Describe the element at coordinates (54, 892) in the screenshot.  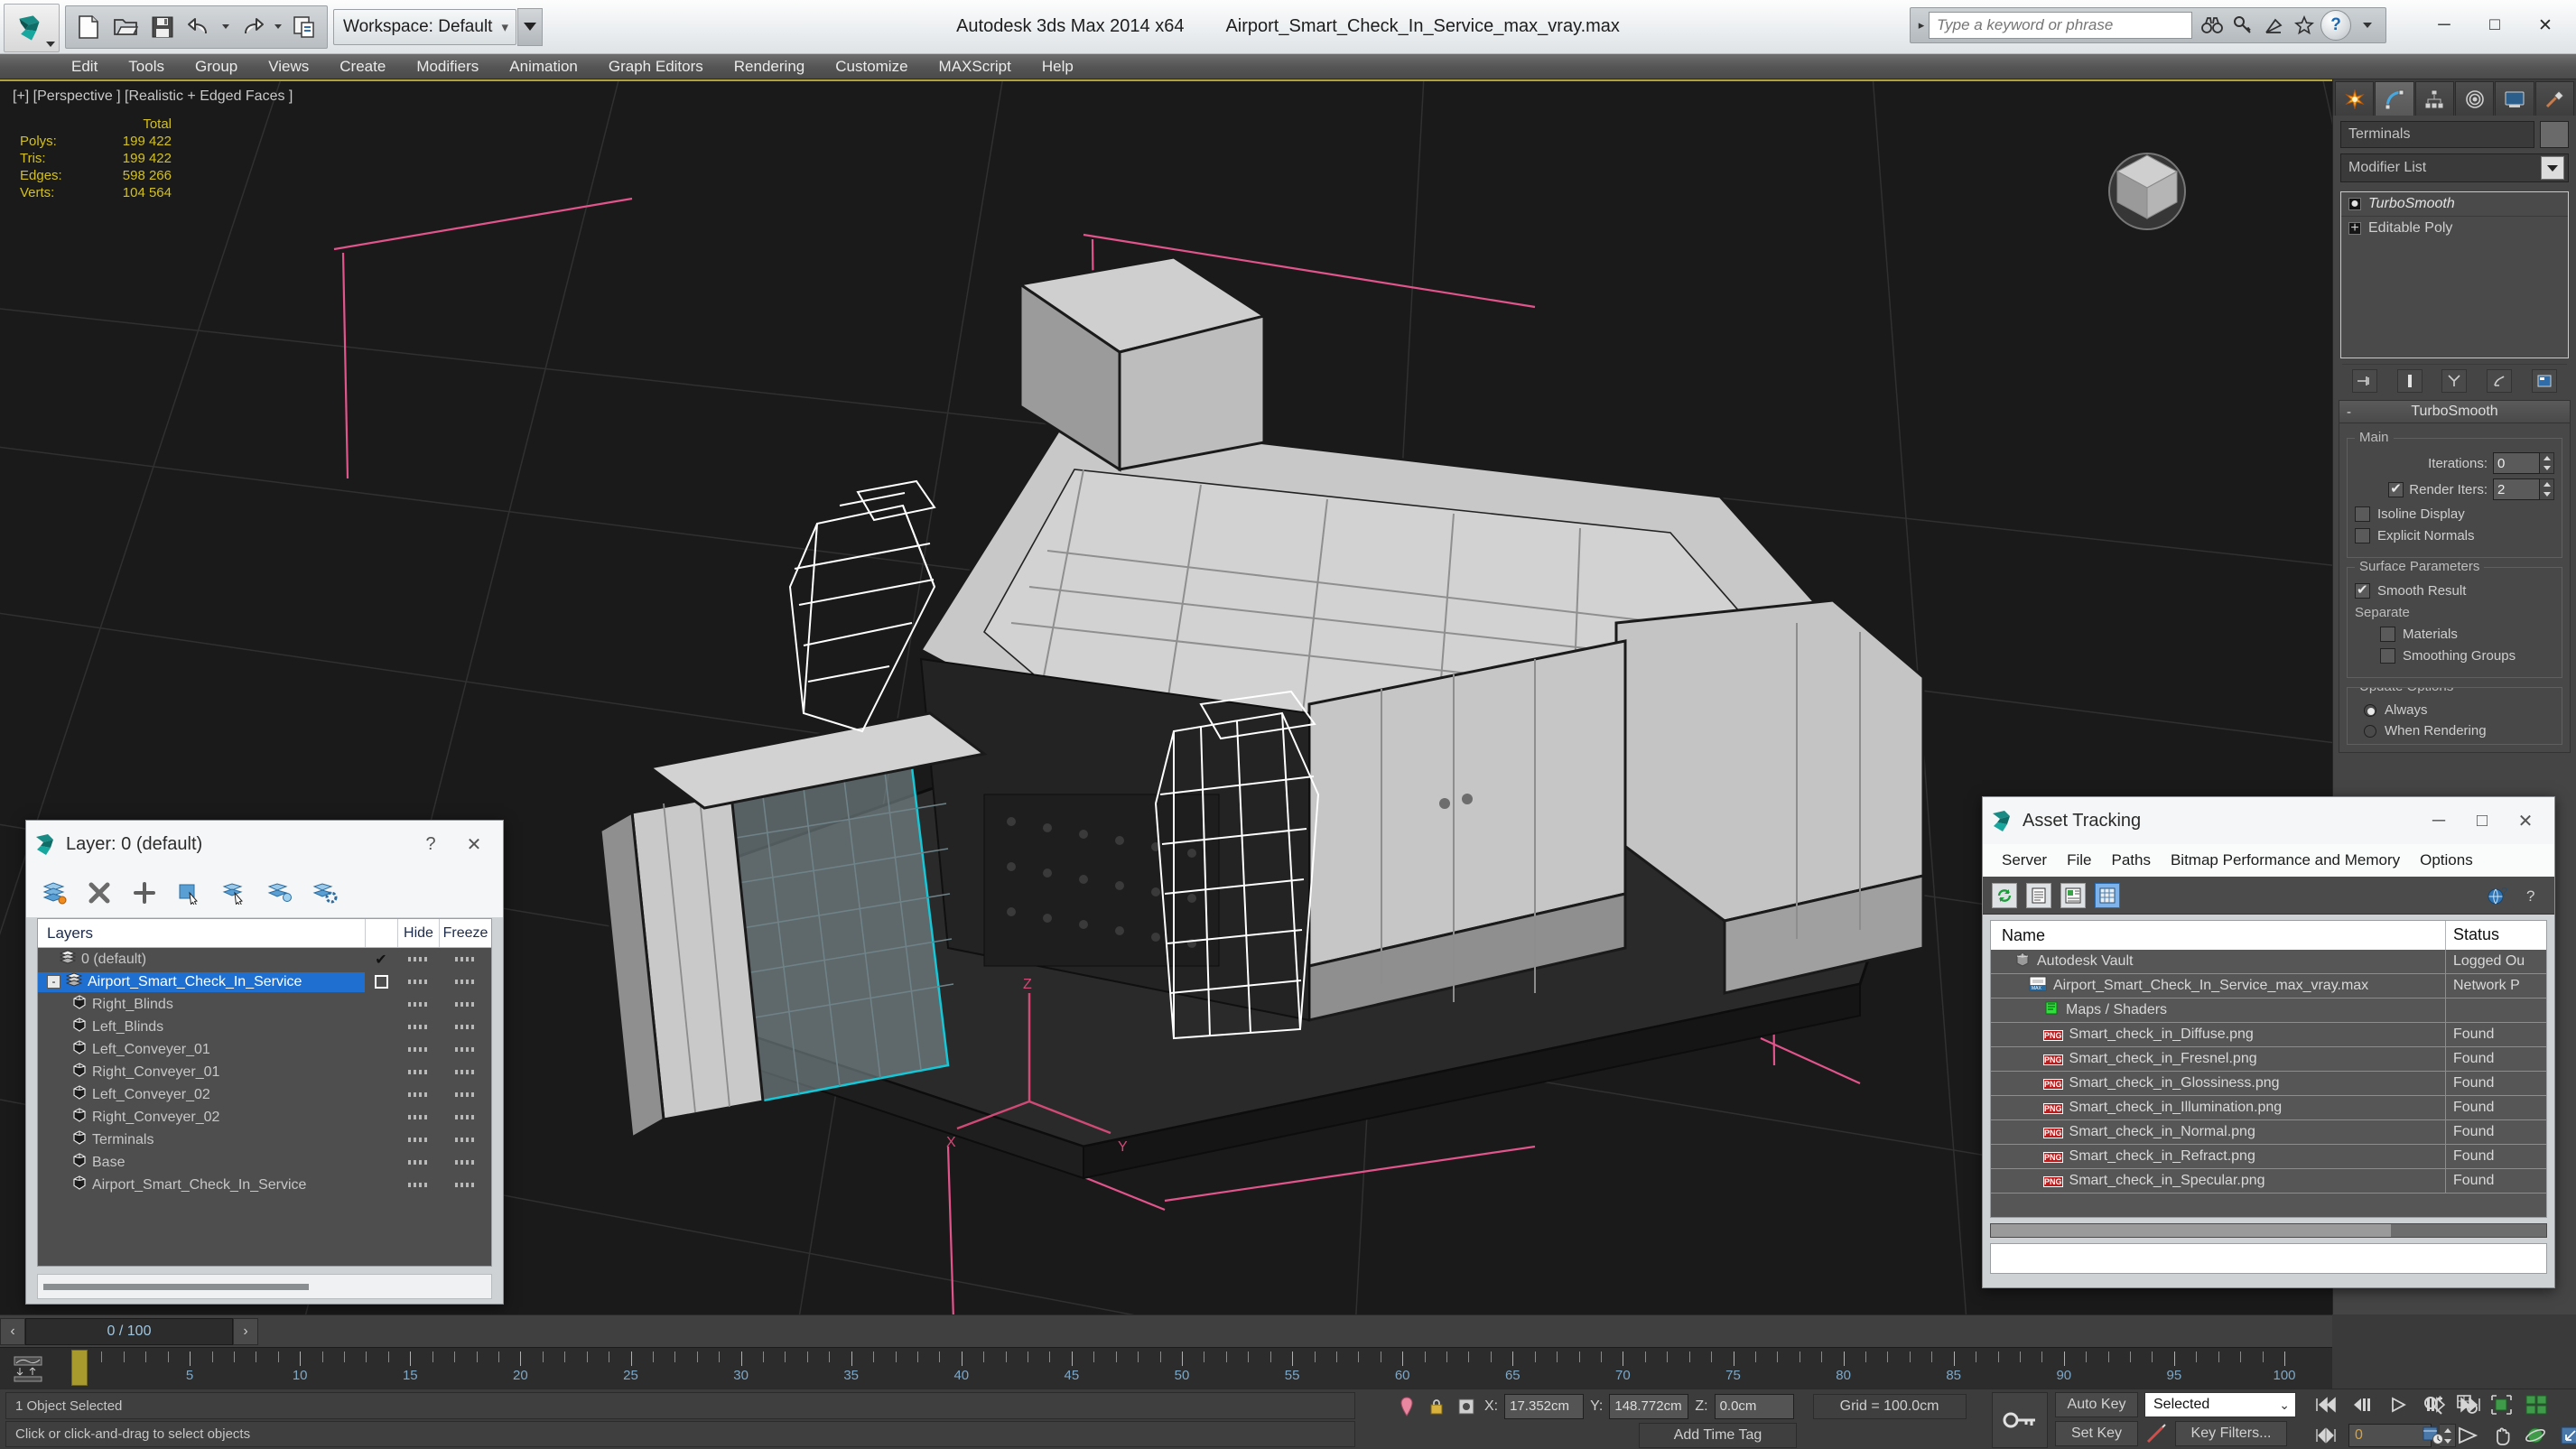
I see `create-new-layer-icon` at that location.